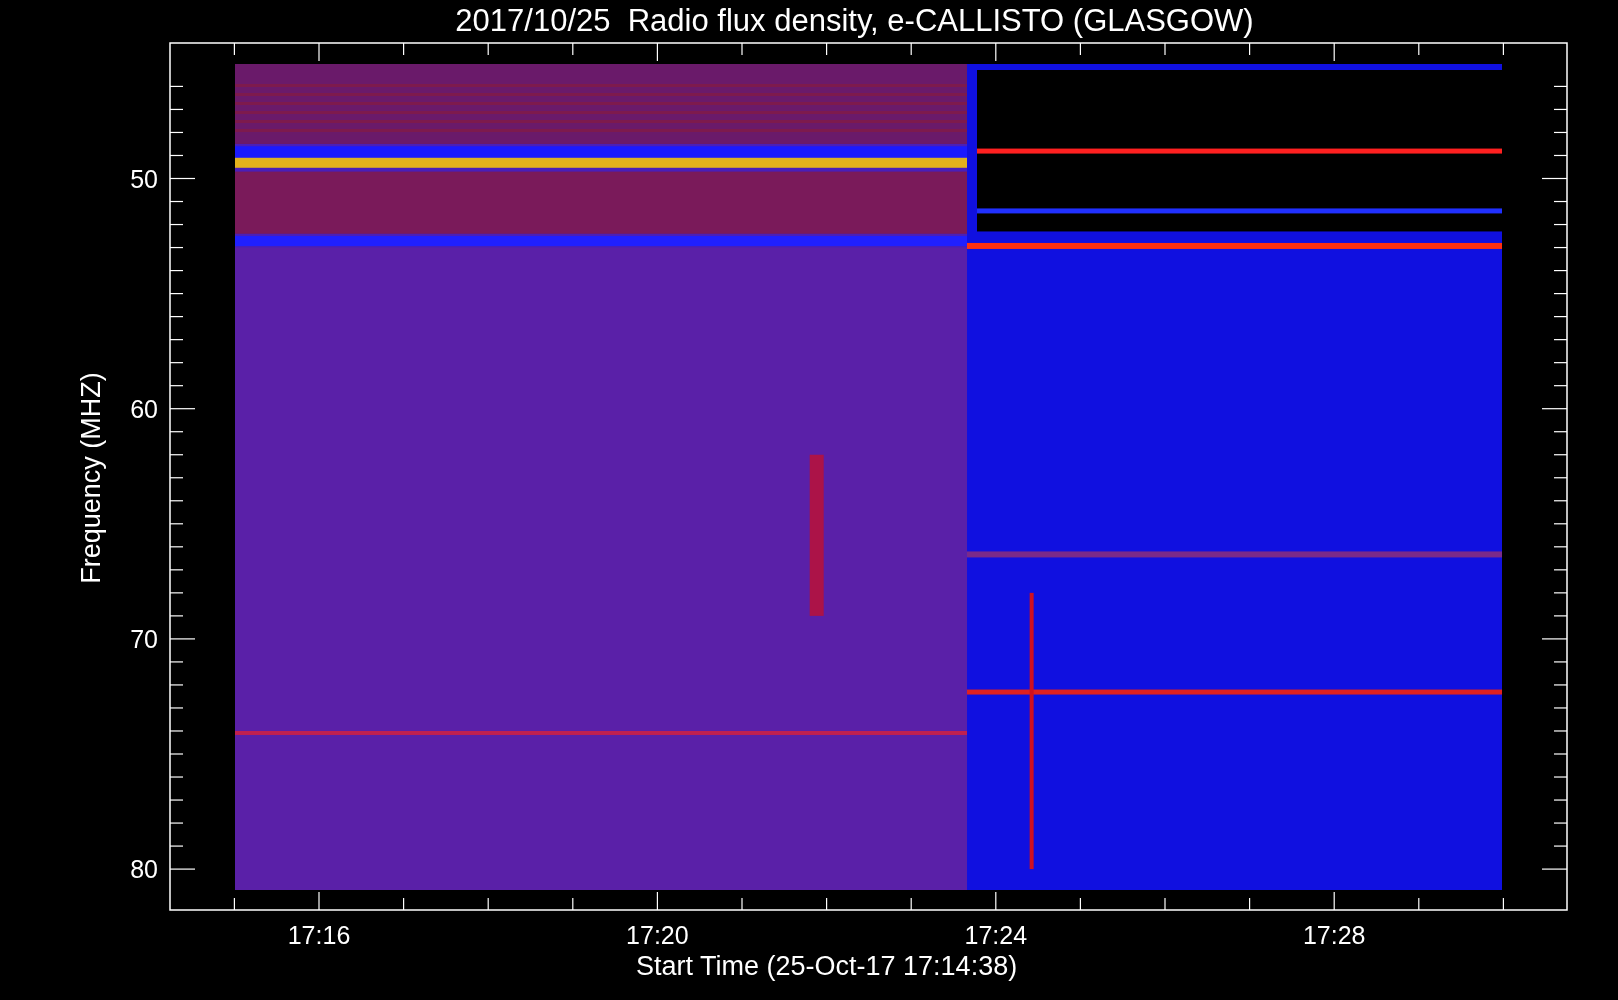  What do you see at coordinates (144, 178) in the screenshot?
I see `y-tick-label: 50` at bounding box center [144, 178].